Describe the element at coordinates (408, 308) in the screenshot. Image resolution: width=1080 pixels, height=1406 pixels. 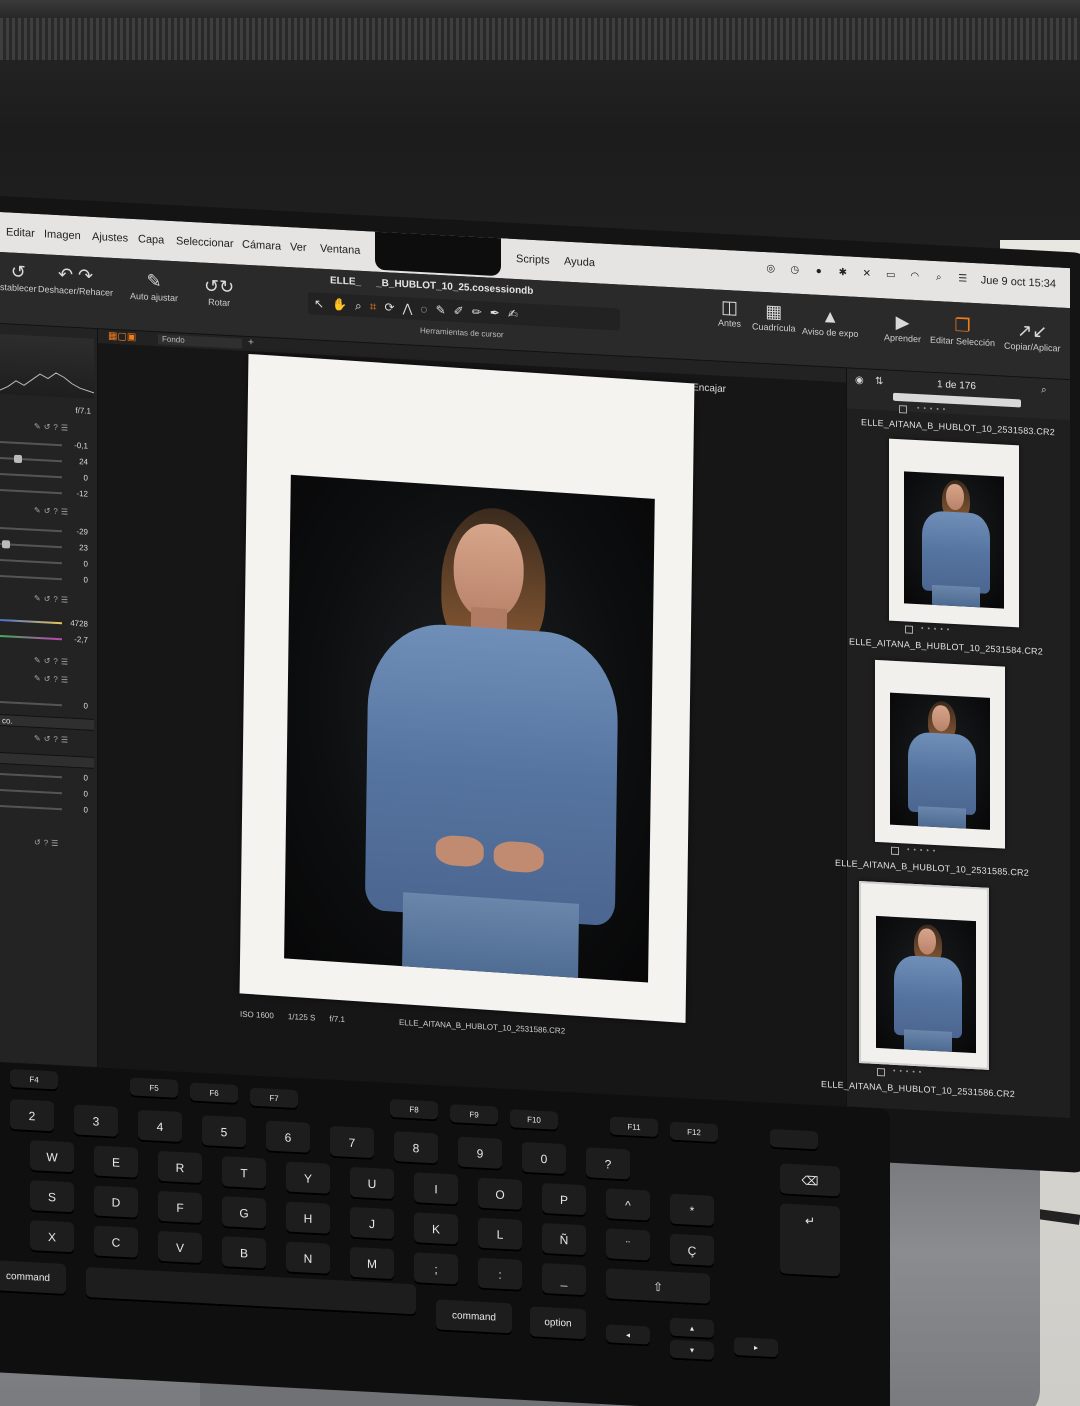
I see `keystone-tool-icon: ⋀` at that location.